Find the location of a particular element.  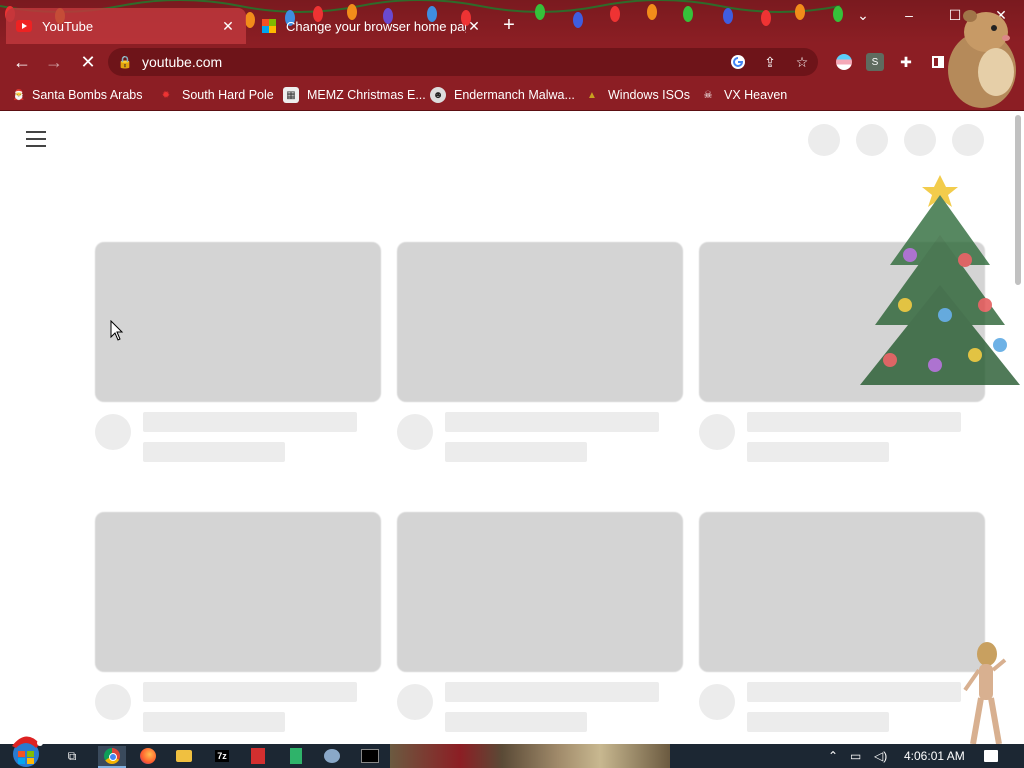

paint-icon is located at coordinates (332, 756).